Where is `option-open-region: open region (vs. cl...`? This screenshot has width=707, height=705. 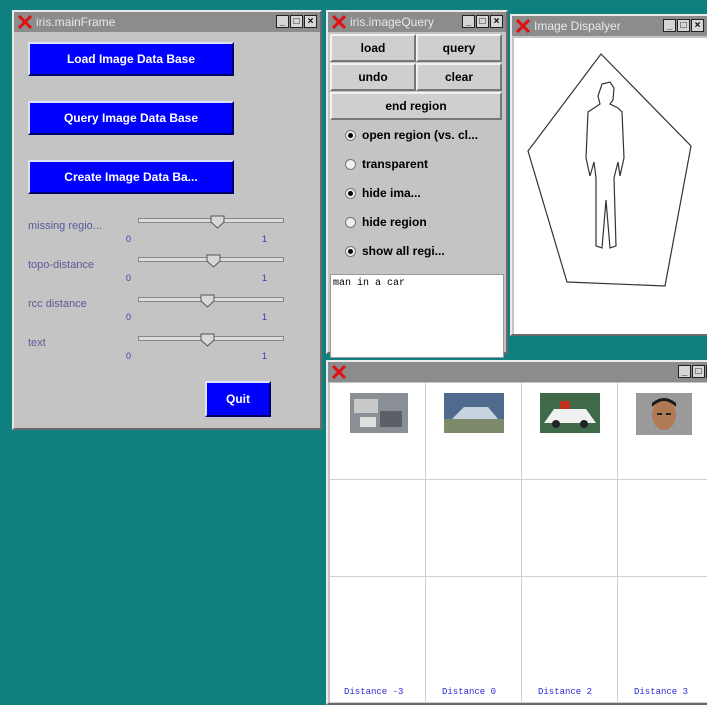 option-open-region: open region (vs. cl... is located at coordinates (411, 135).